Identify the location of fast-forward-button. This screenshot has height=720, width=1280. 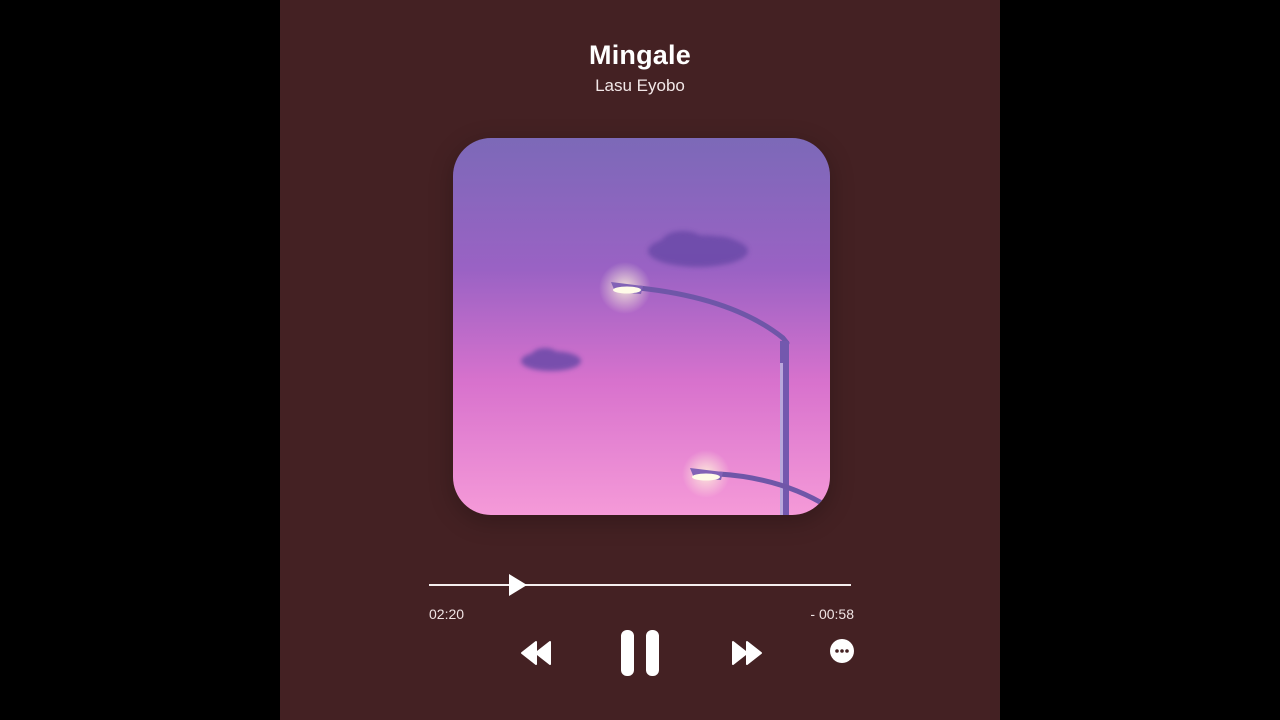
(747, 653).